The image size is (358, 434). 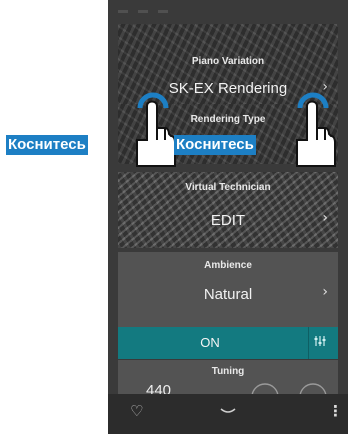 What do you see at coordinates (228, 294) in the screenshot?
I see `ambience-value: Natural` at bounding box center [228, 294].